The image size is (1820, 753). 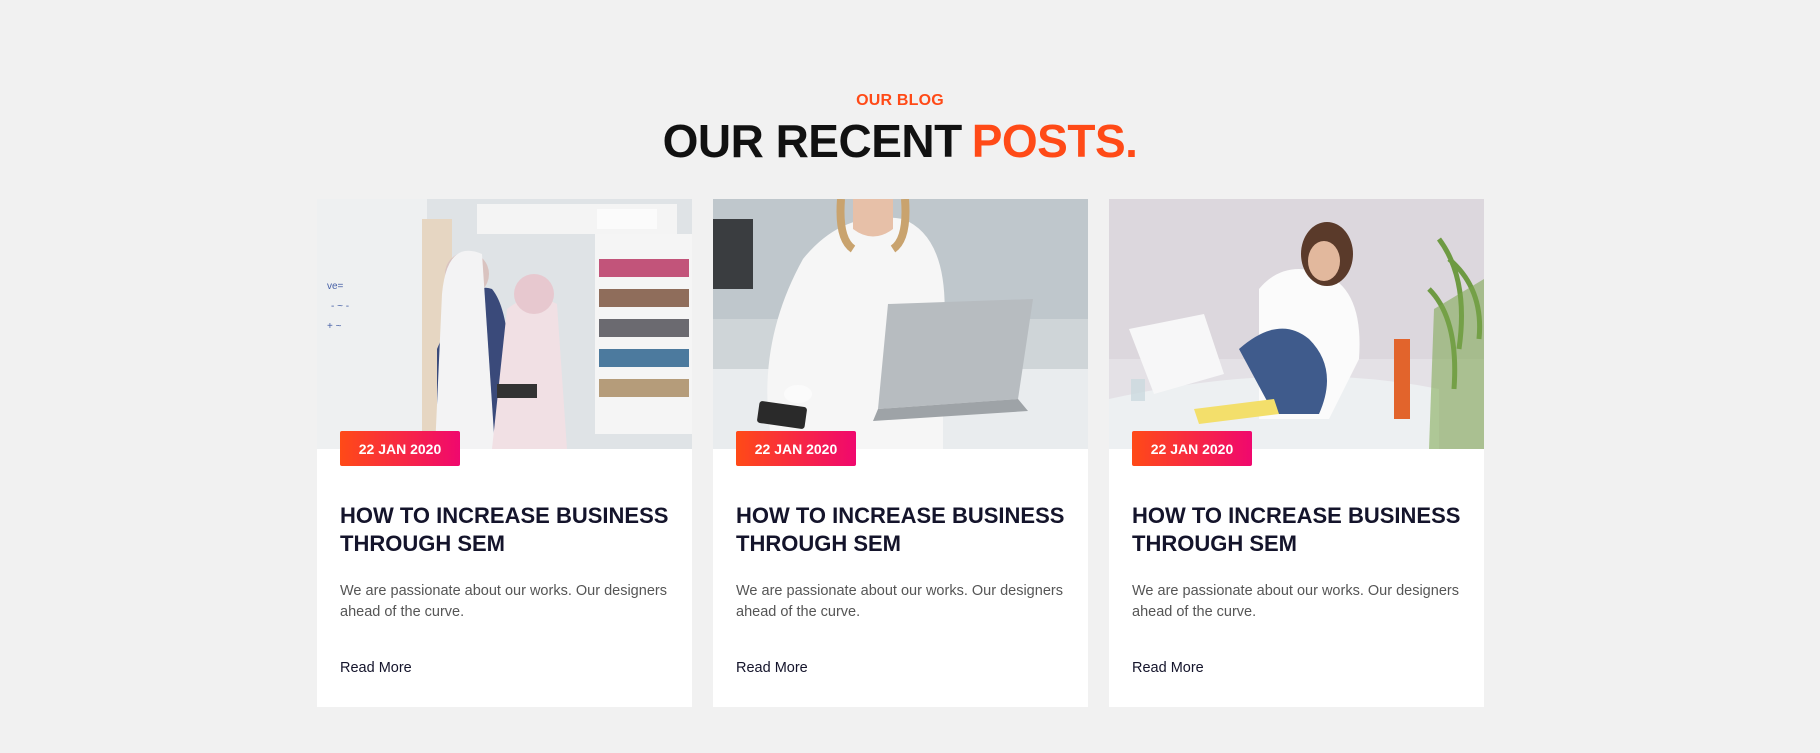 I want to click on heading-accent: POSTS., so click(x=1054, y=141).